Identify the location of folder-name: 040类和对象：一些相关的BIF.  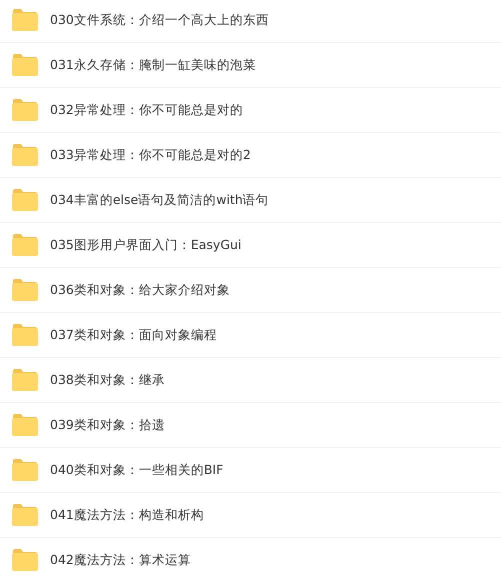
(137, 470).